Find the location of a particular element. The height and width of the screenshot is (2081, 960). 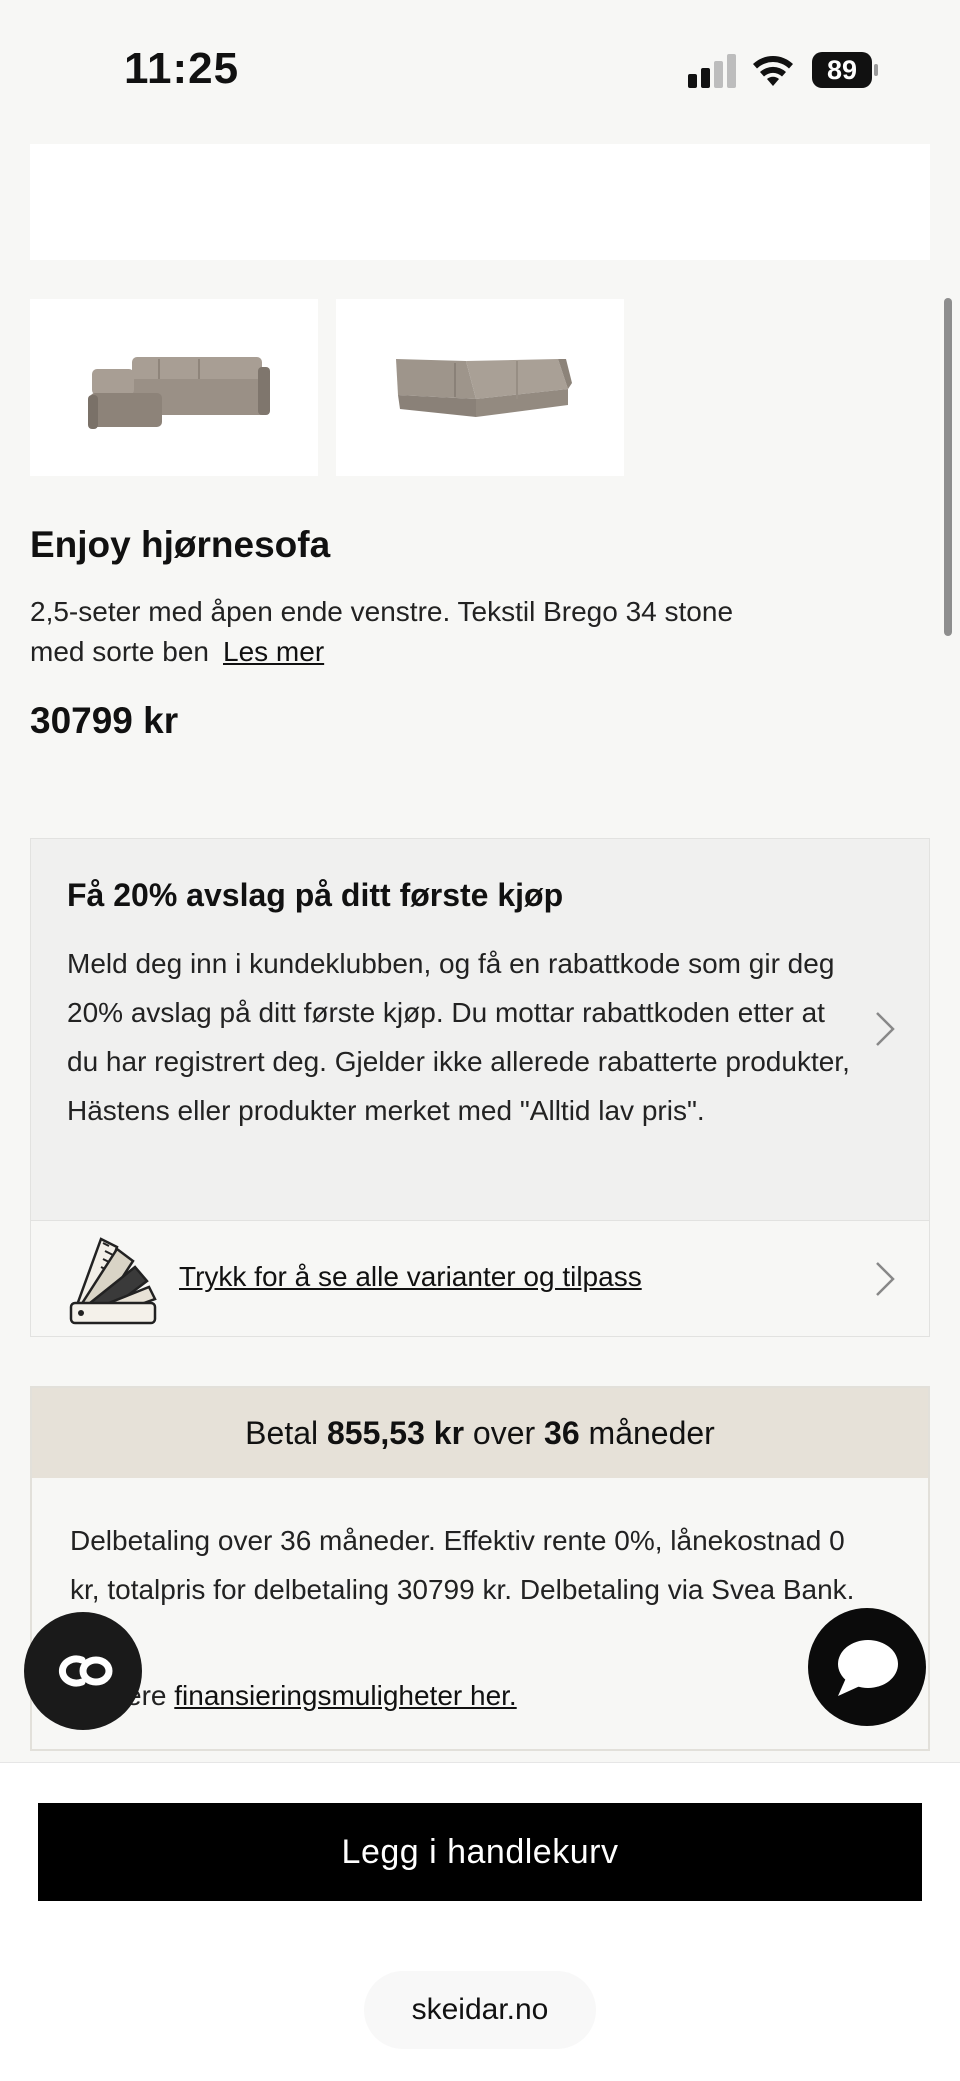

read-more-link: Les mer is located at coordinates (273, 651).